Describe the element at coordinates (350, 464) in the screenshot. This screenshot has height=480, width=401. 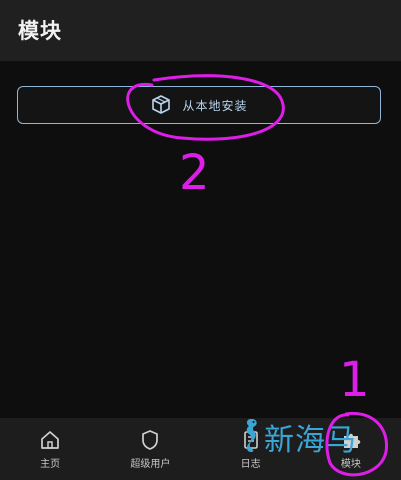
I see `nav-label-modules: 模块` at that location.